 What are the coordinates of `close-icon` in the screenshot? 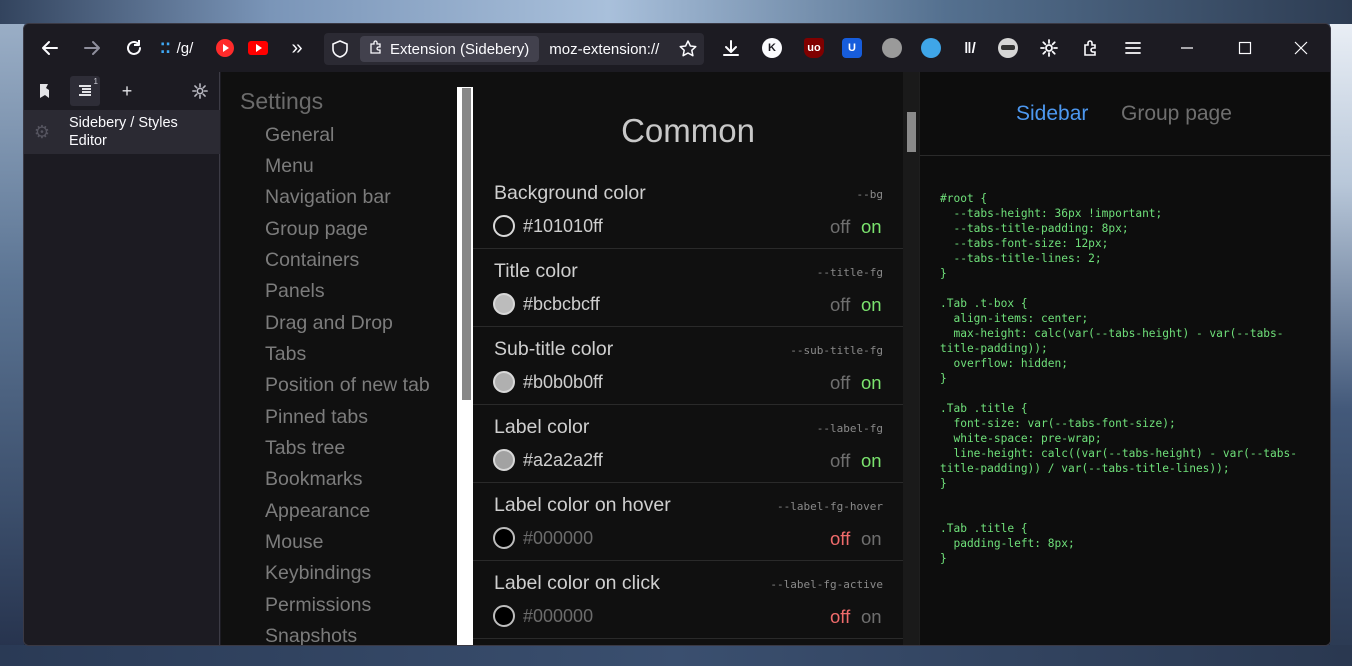 It's located at (1301, 48).